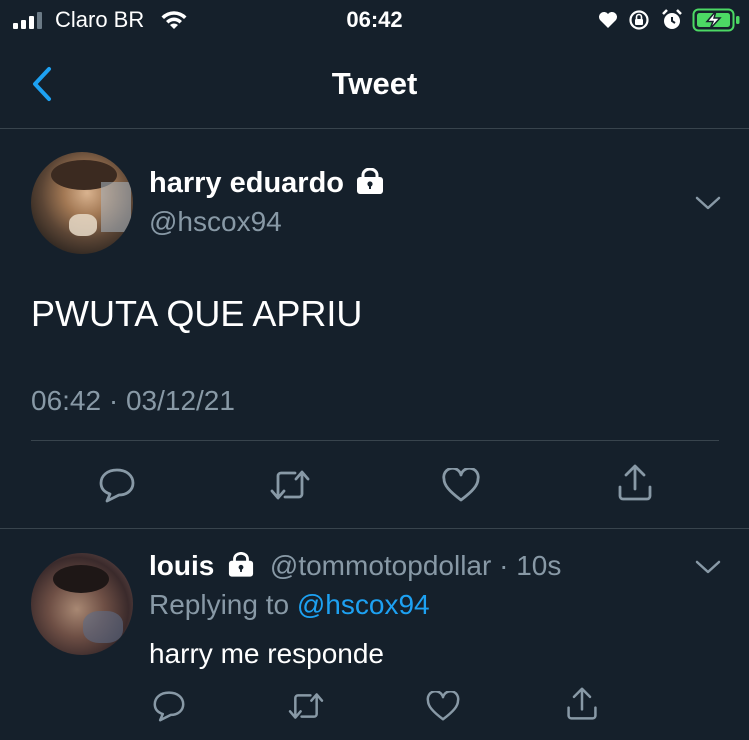  What do you see at coordinates (374, 128) in the screenshot?
I see `nav-divider` at bounding box center [374, 128].